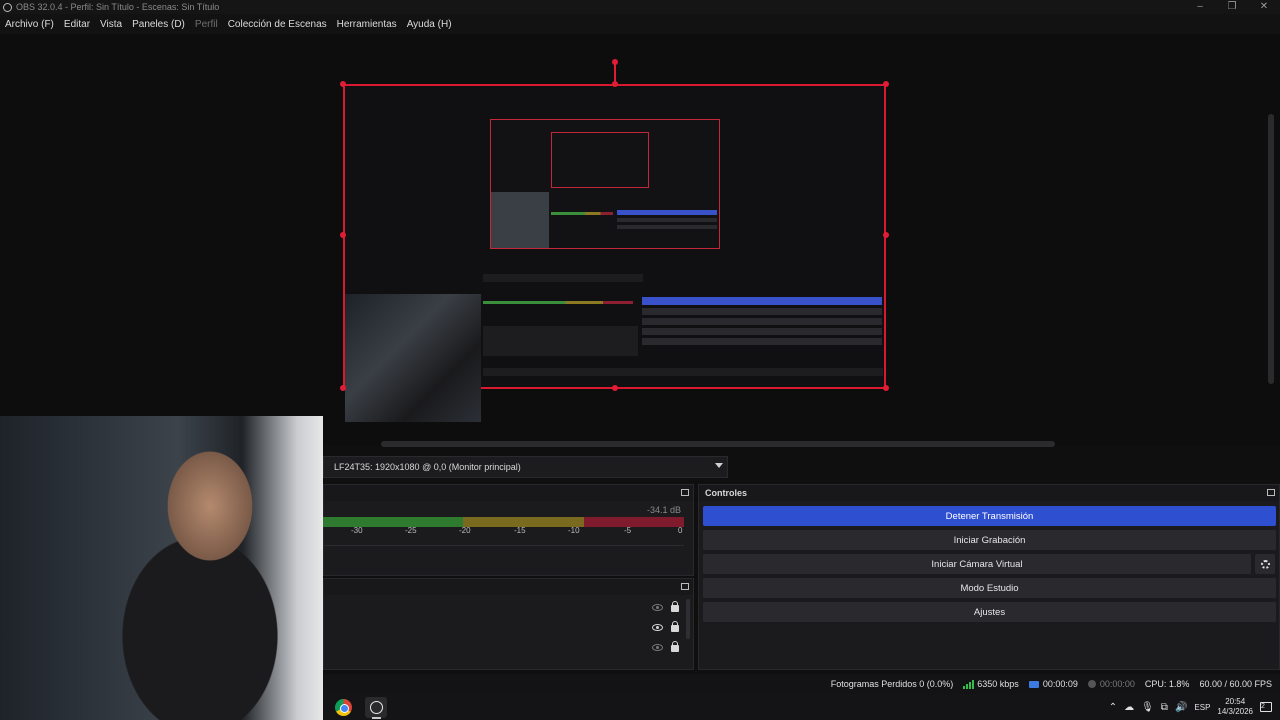 The height and width of the screenshot is (720, 1280). Describe the element at coordinates (762, 331) in the screenshot. I see `nested-studio-button` at that location.